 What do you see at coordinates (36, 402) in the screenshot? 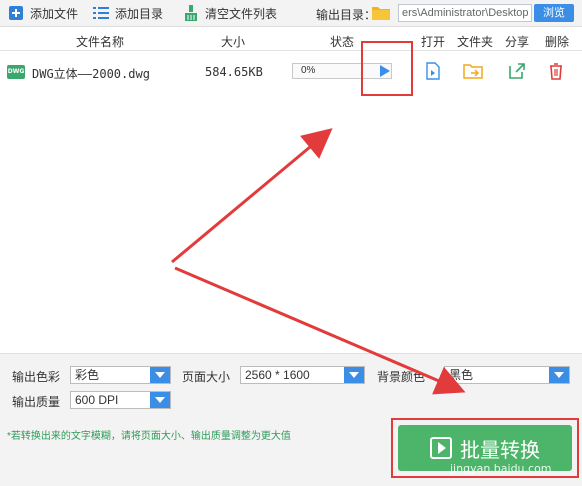
I see `quality-label: 输出质量` at bounding box center [36, 402].